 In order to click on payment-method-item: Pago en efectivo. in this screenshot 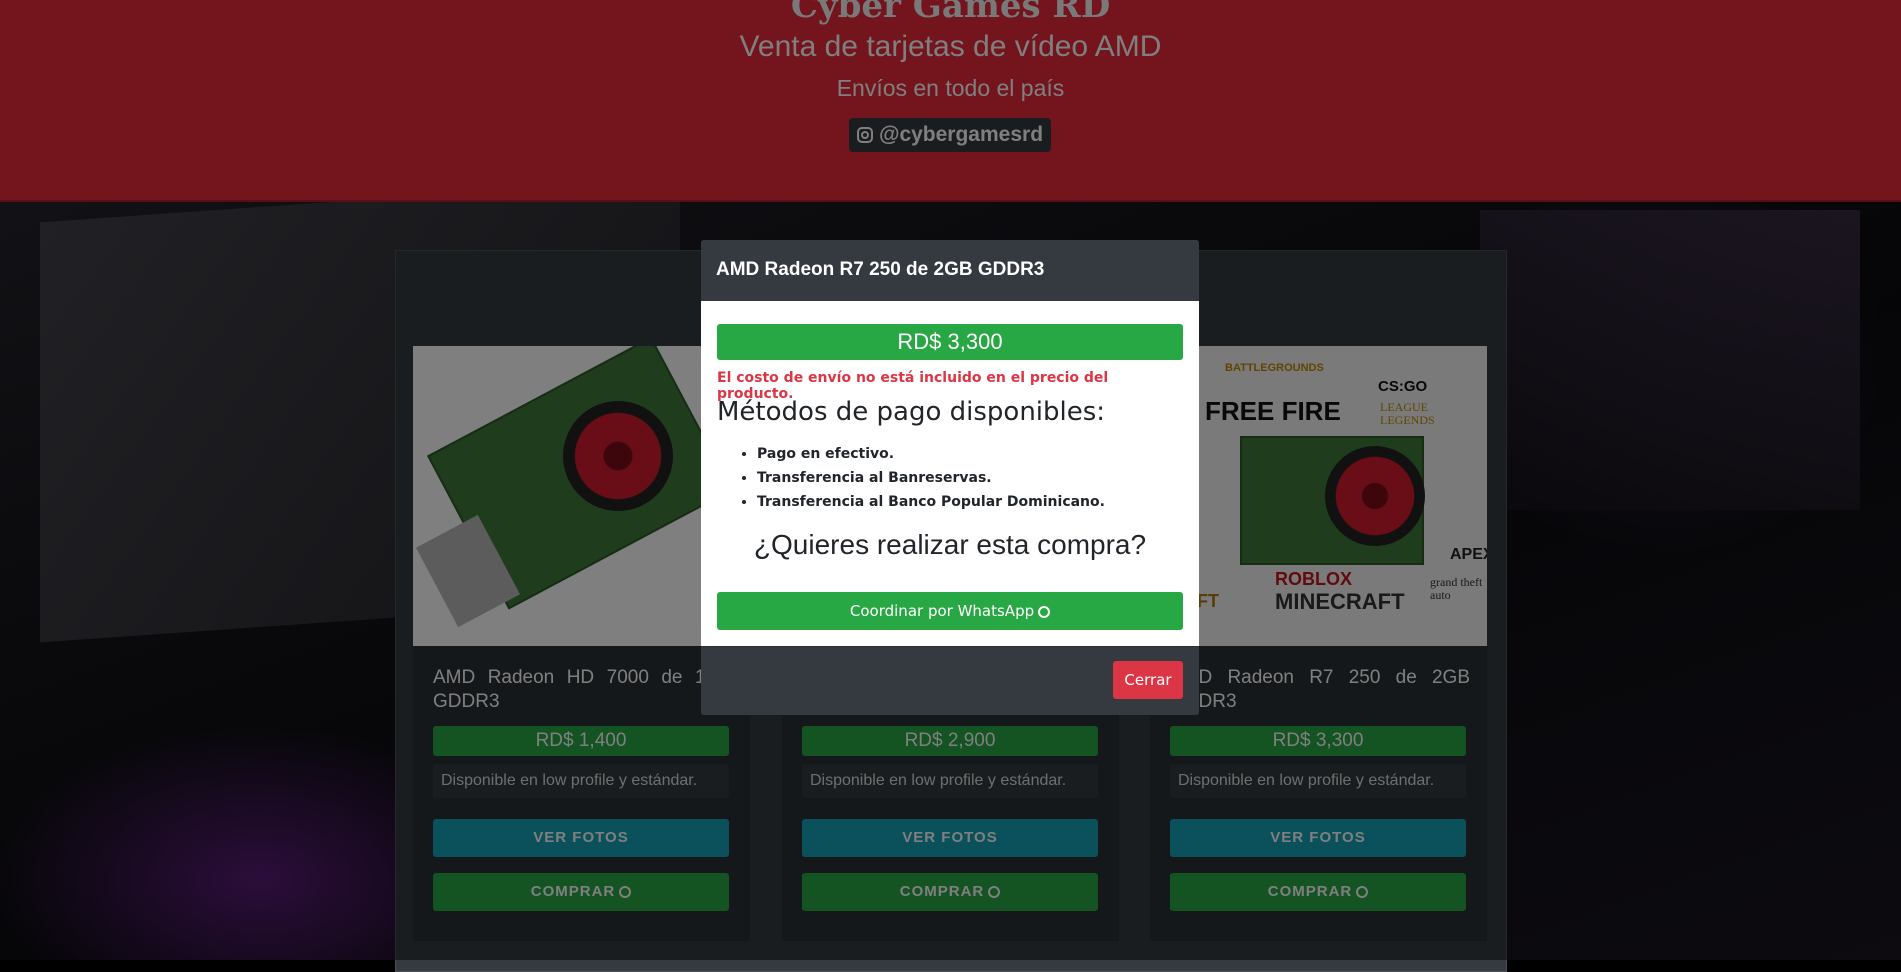, I will do `click(931, 454)`.